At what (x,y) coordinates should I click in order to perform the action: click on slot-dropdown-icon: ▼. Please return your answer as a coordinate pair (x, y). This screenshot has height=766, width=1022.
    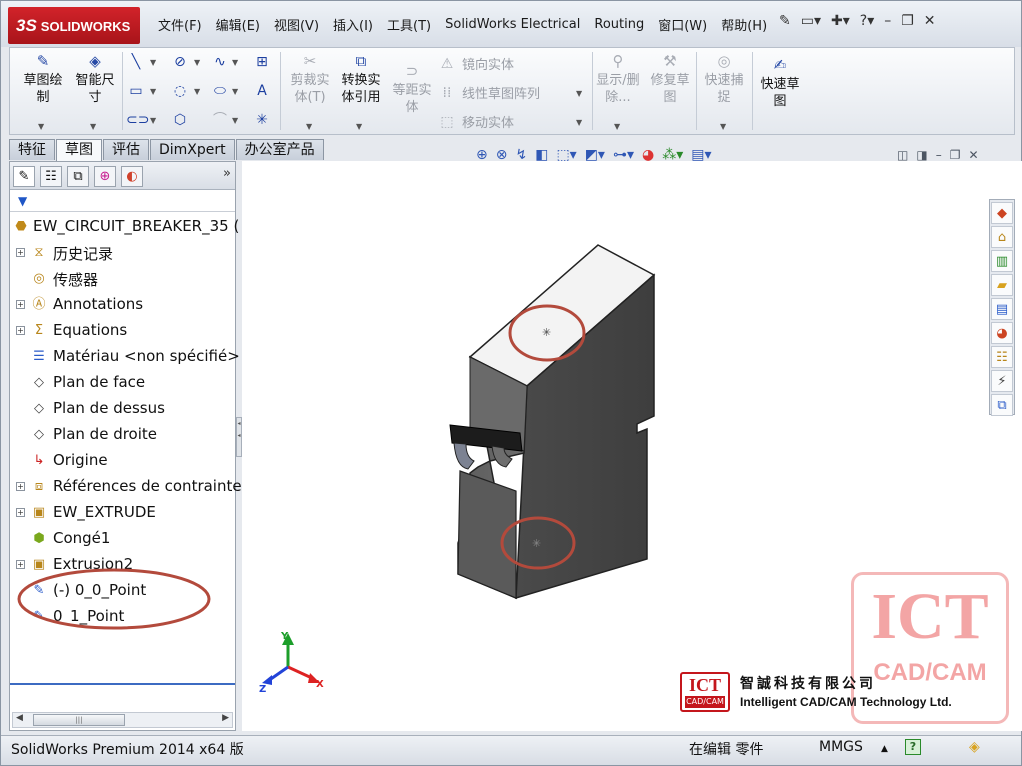
    Looking at the image, I should click on (153, 120).